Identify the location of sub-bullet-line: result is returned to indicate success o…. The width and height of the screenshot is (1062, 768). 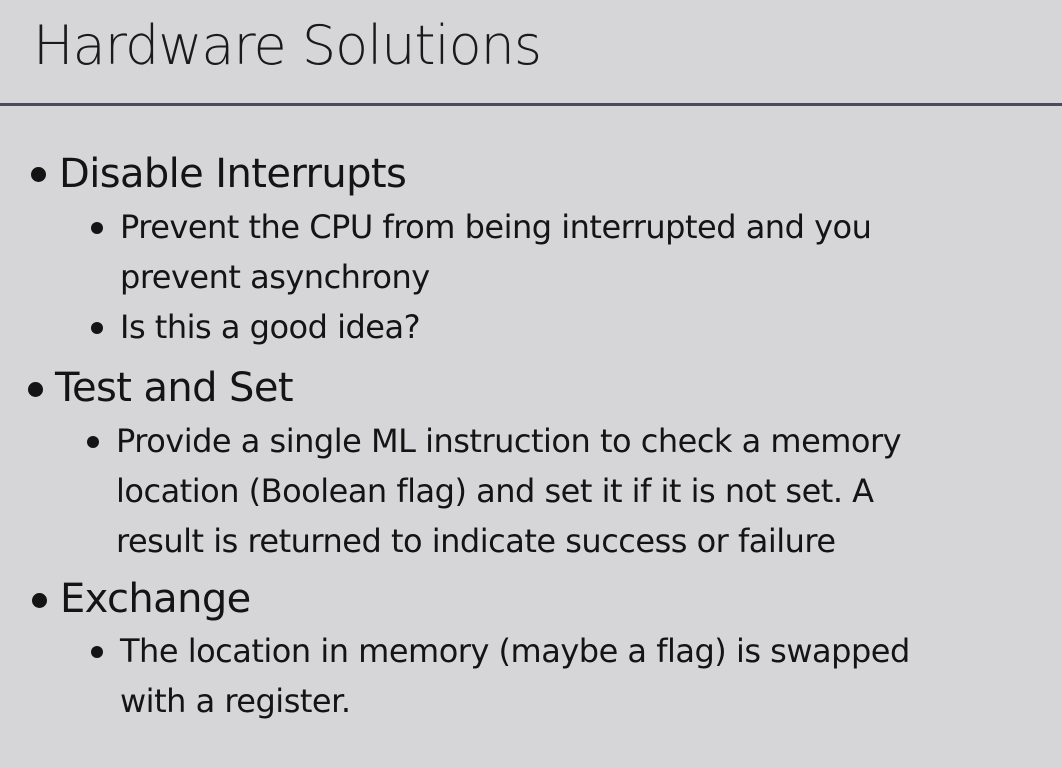
(476, 541).